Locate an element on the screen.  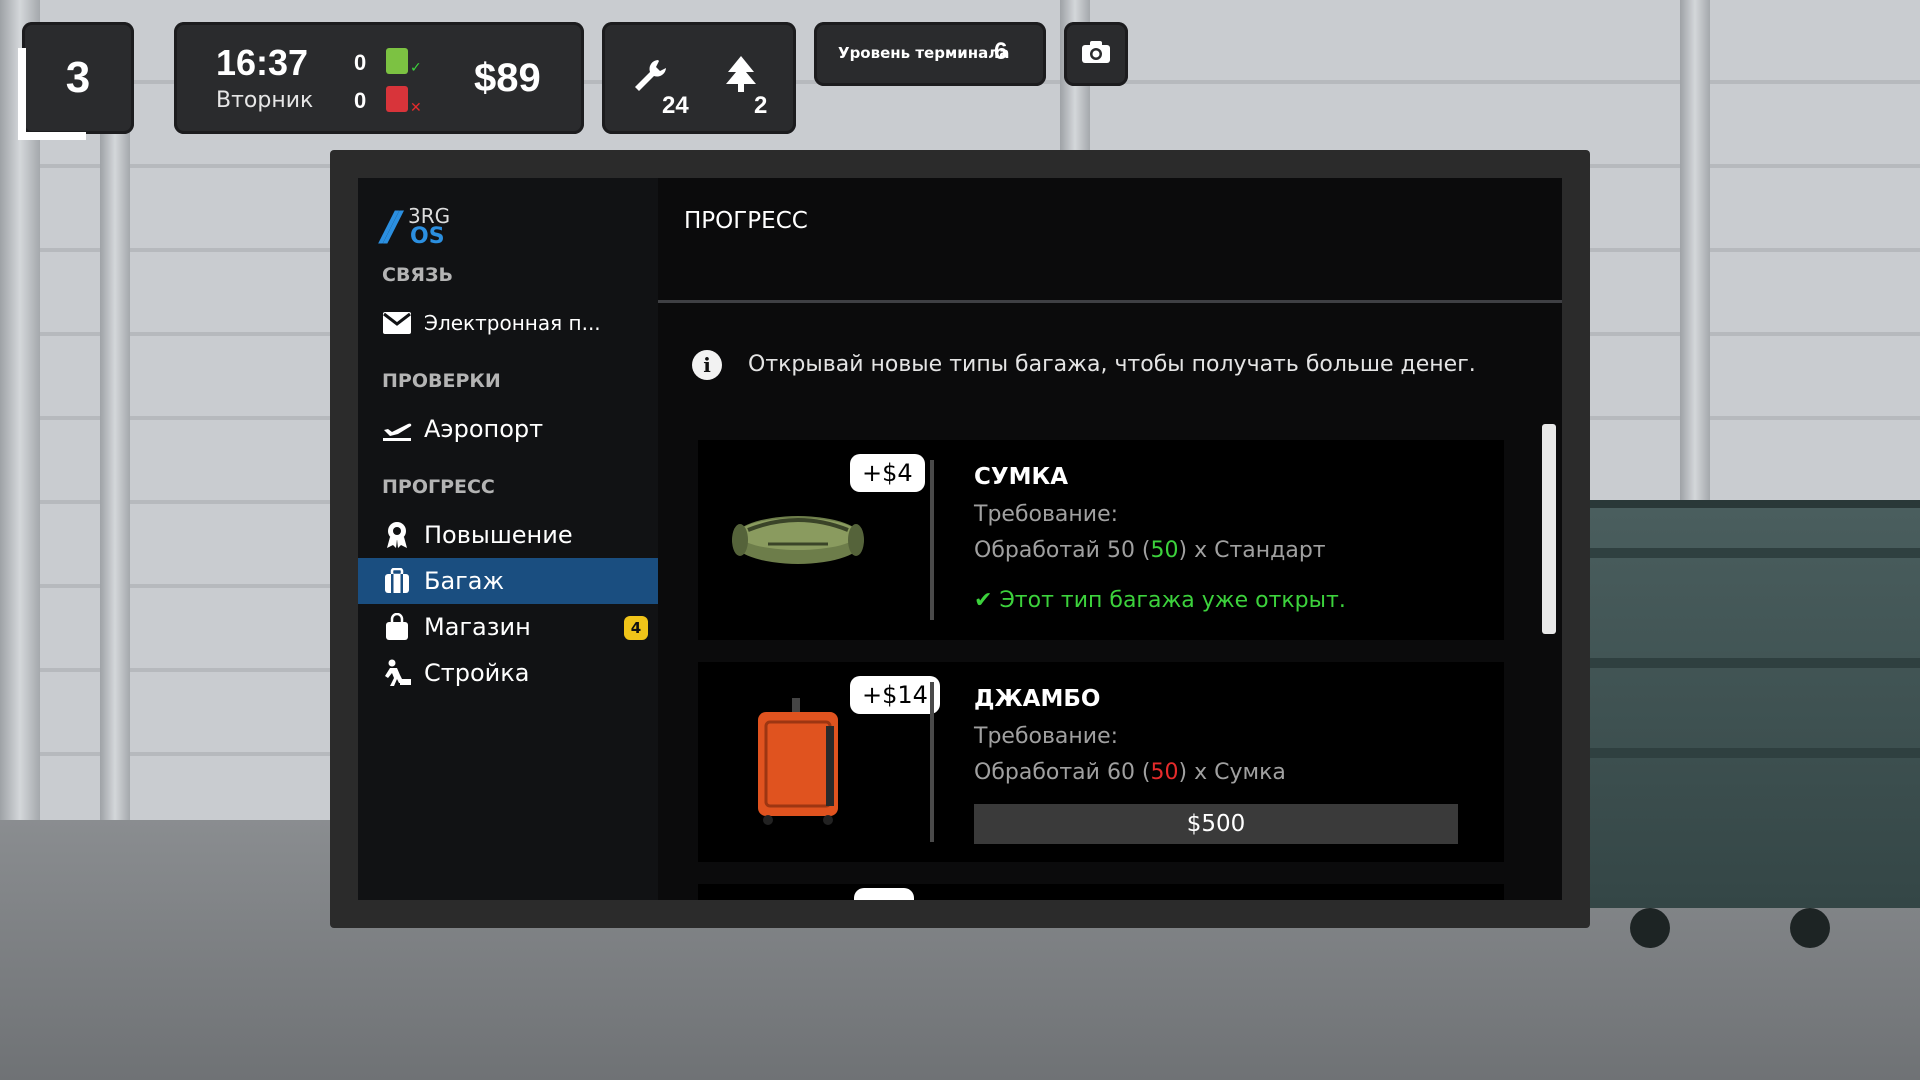
terminal-level-label: Уровень терминала is located at coordinates (924, 53).